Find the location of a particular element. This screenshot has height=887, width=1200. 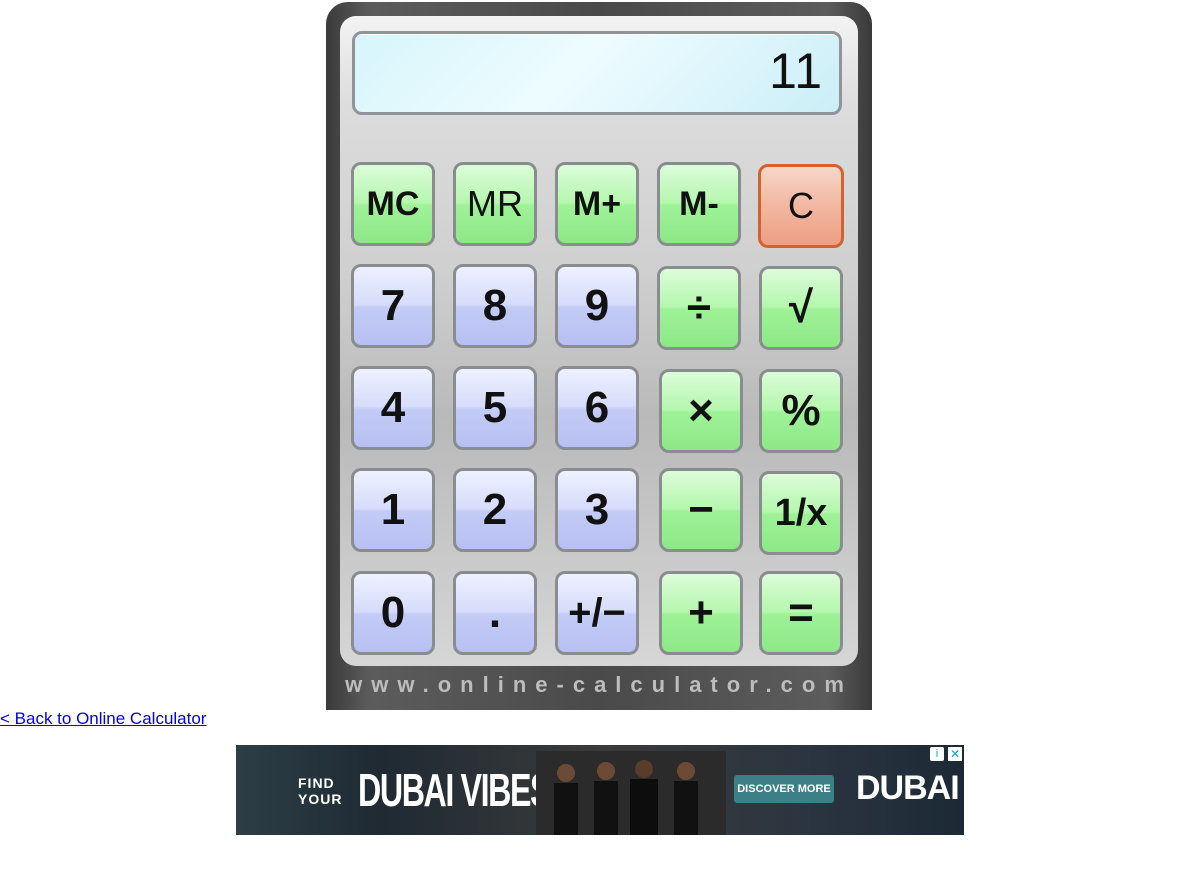

ad-headline: DUBAI VIBES is located at coordinates (455, 790).